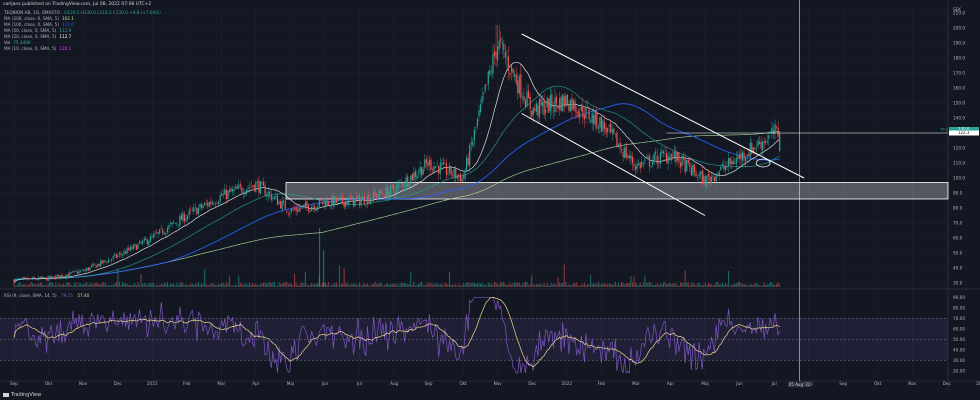  I want to click on price-tick-label: 170.0, so click(959, 73).